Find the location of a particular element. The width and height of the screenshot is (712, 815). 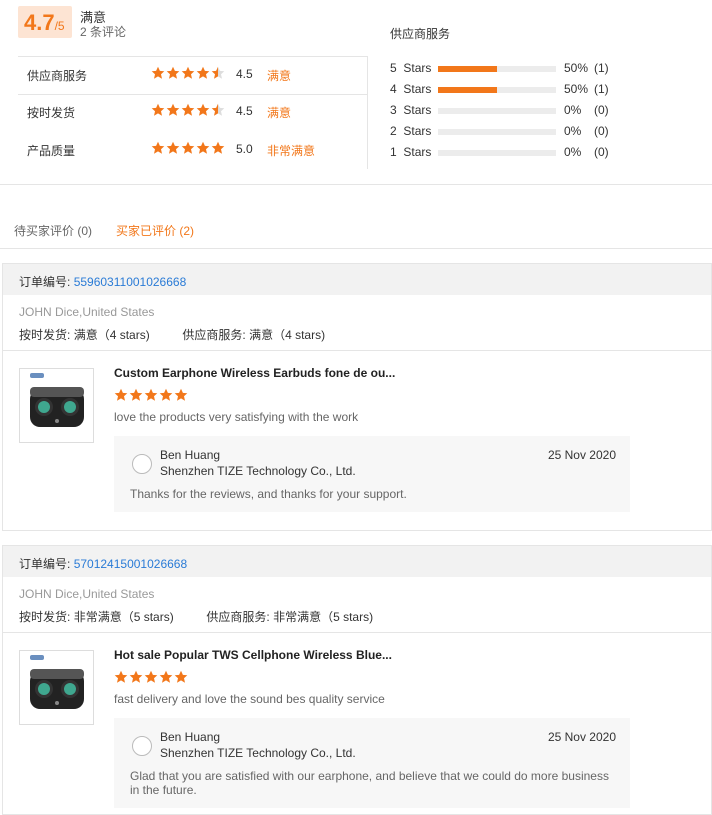

breakdown-label: 1 Stars is located at coordinates (411, 152).